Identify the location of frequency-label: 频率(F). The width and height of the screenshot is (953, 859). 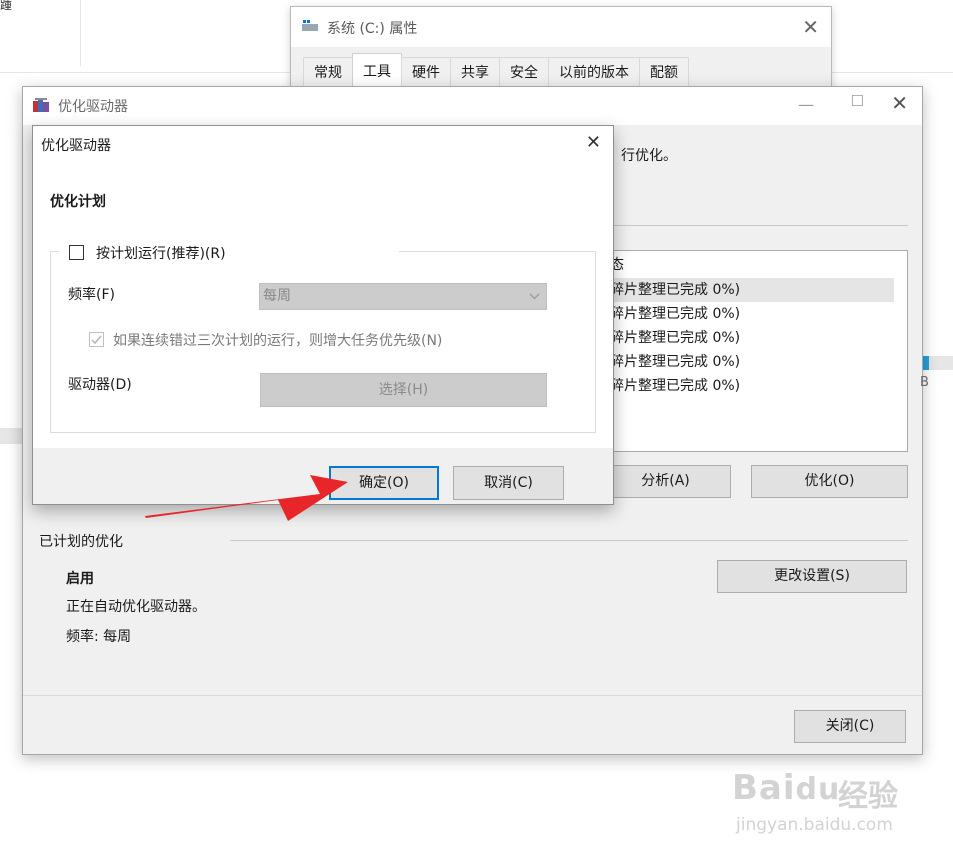
(91, 295).